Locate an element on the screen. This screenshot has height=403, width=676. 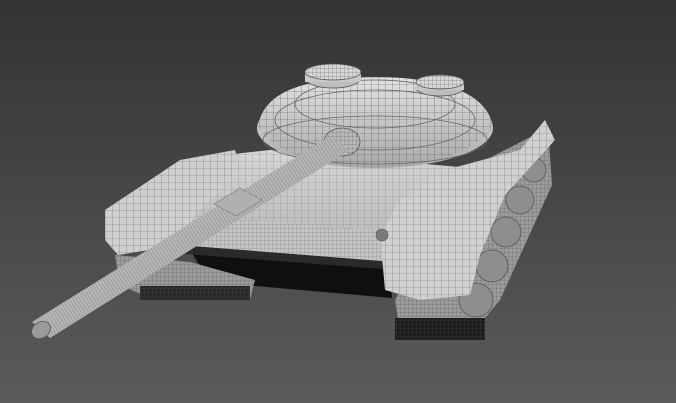
headlight is located at coordinates (382, 235).